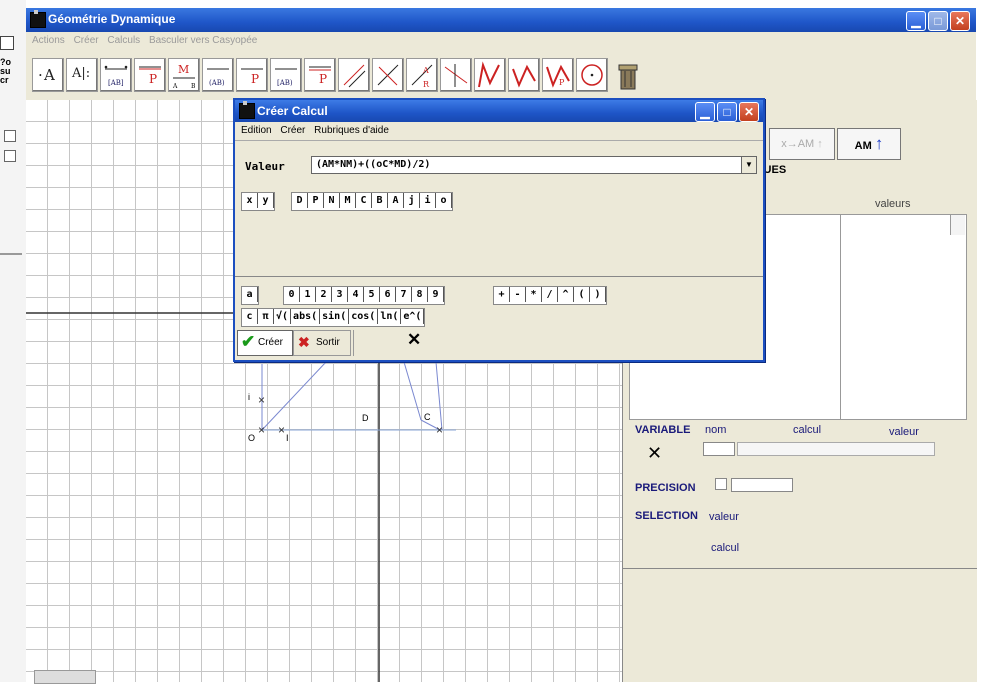 This screenshot has height=684, width=985. Describe the element at coordinates (762, 485) in the screenshot. I see `precision-slider` at that location.